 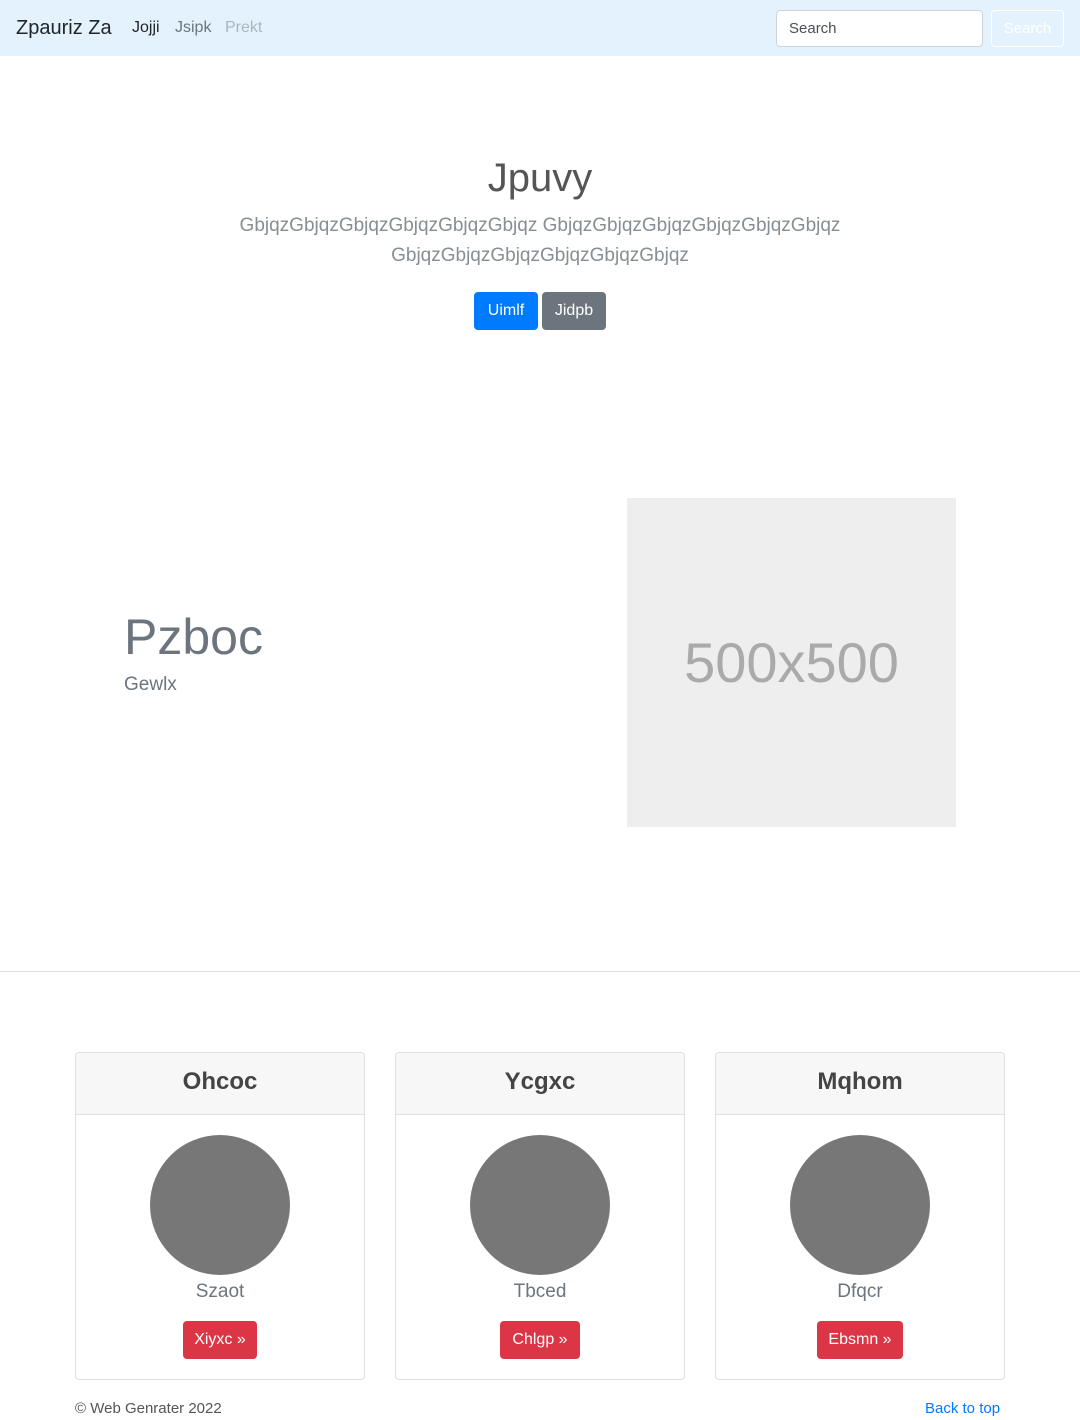 What do you see at coordinates (574, 311) in the screenshot?
I see `secondary-button: Jidpb` at bounding box center [574, 311].